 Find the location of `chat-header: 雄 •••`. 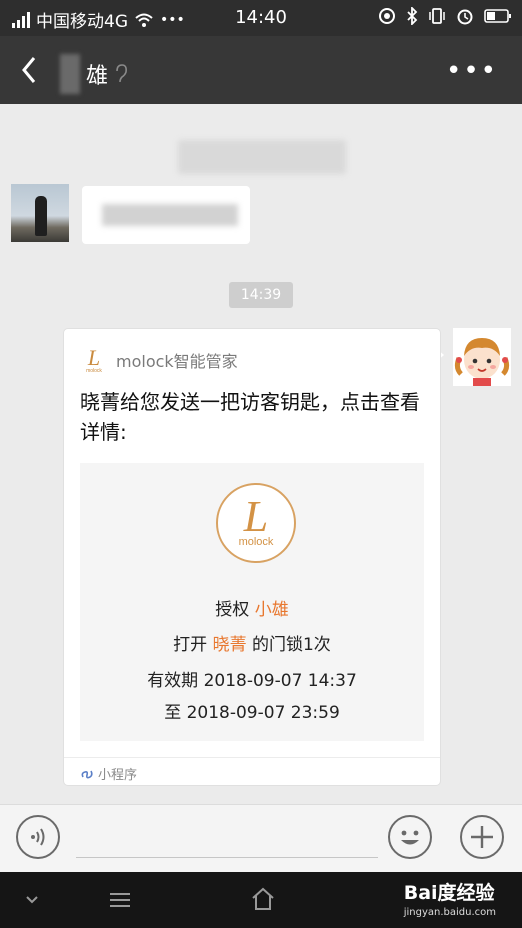

chat-header: 雄 ••• is located at coordinates (261, 70).